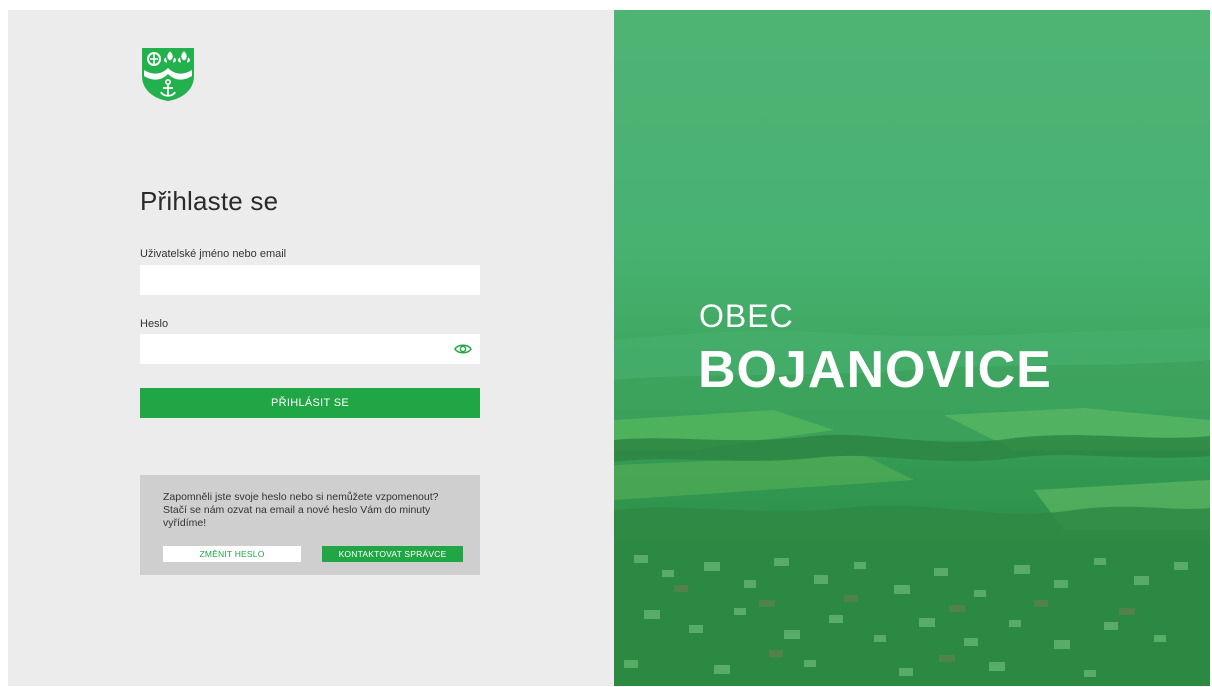 Image resolution: width=1212 pixels, height=687 pixels. What do you see at coordinates (168, 74) in the screenshot?
I see `coat-of-arms-icon` at bounding box center [168, 74].